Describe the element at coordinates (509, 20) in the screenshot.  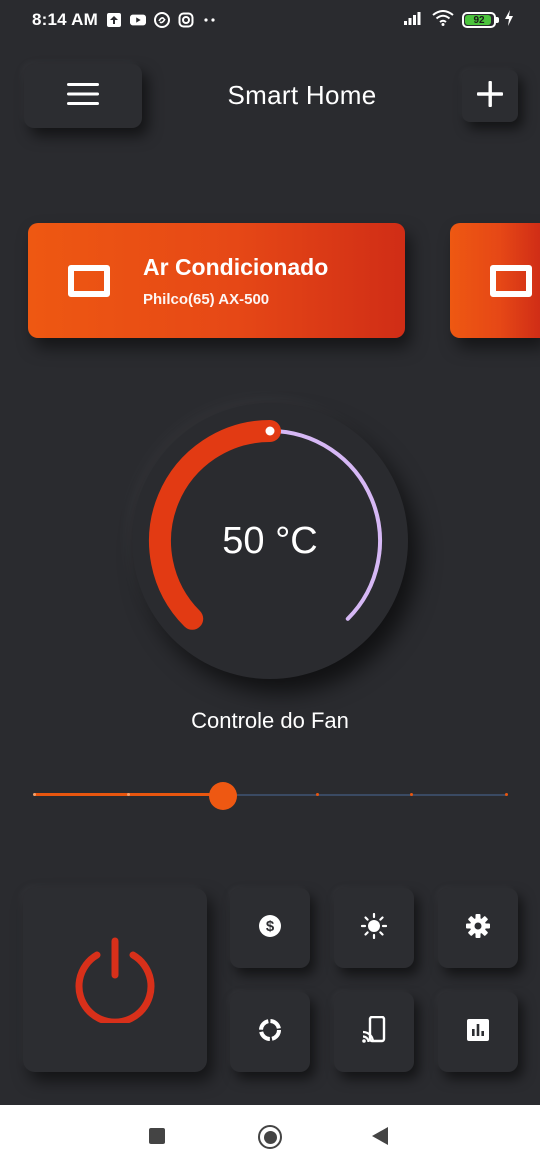
I see `charging-icon` at that location.